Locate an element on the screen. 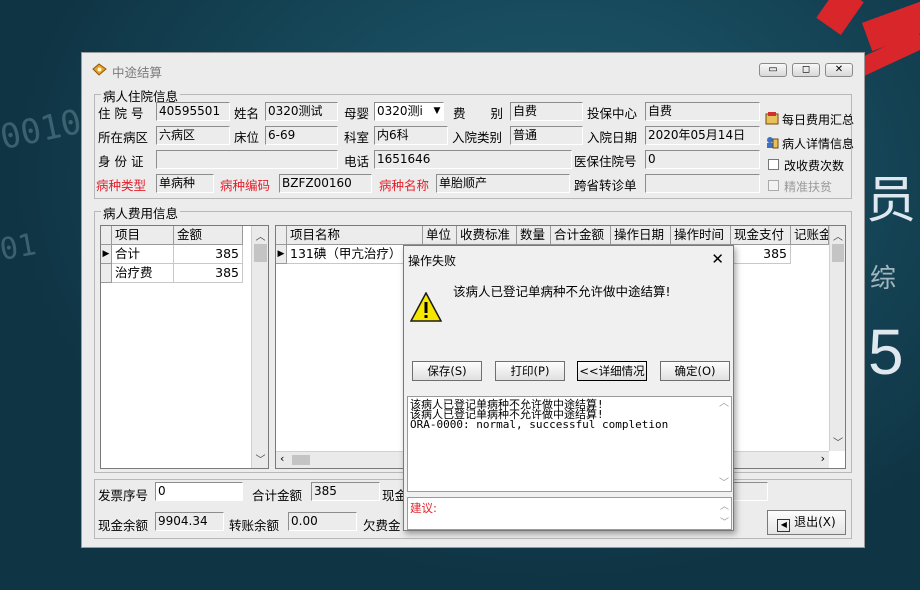  disease-type-field: 单病种 is located at coordinates (185, 183).